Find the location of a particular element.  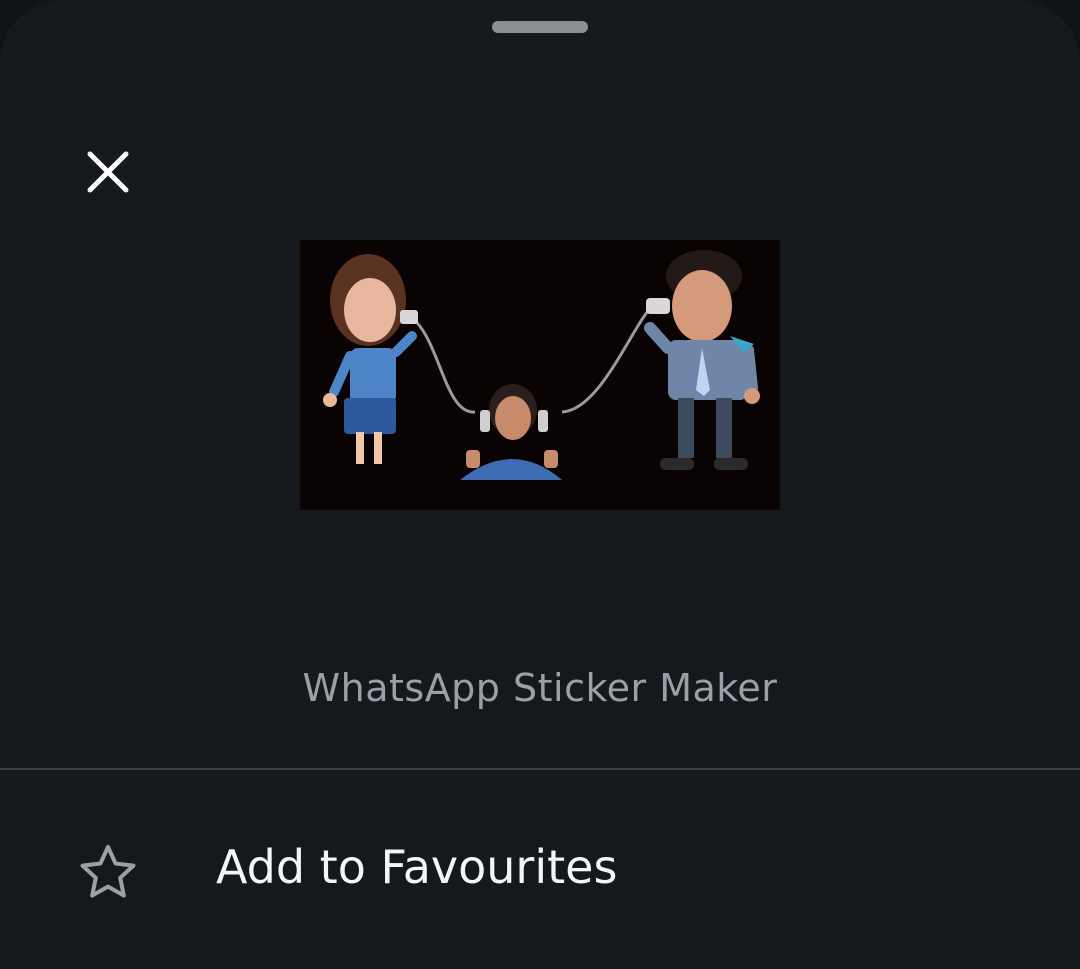

star-outline-icon is located at coordinates (108, 871).